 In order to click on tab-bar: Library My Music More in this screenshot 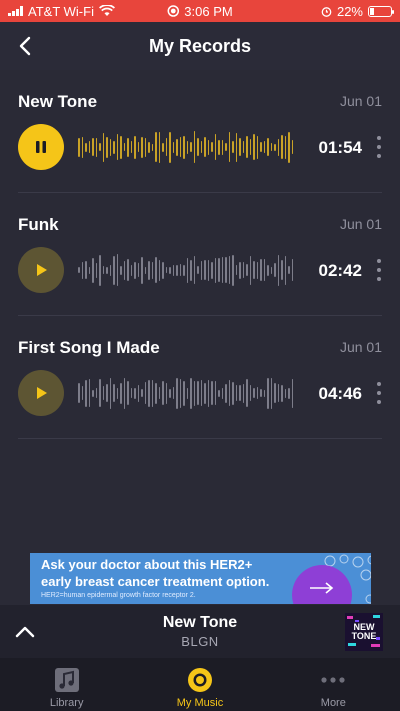, I will do `click(200, 684)`.